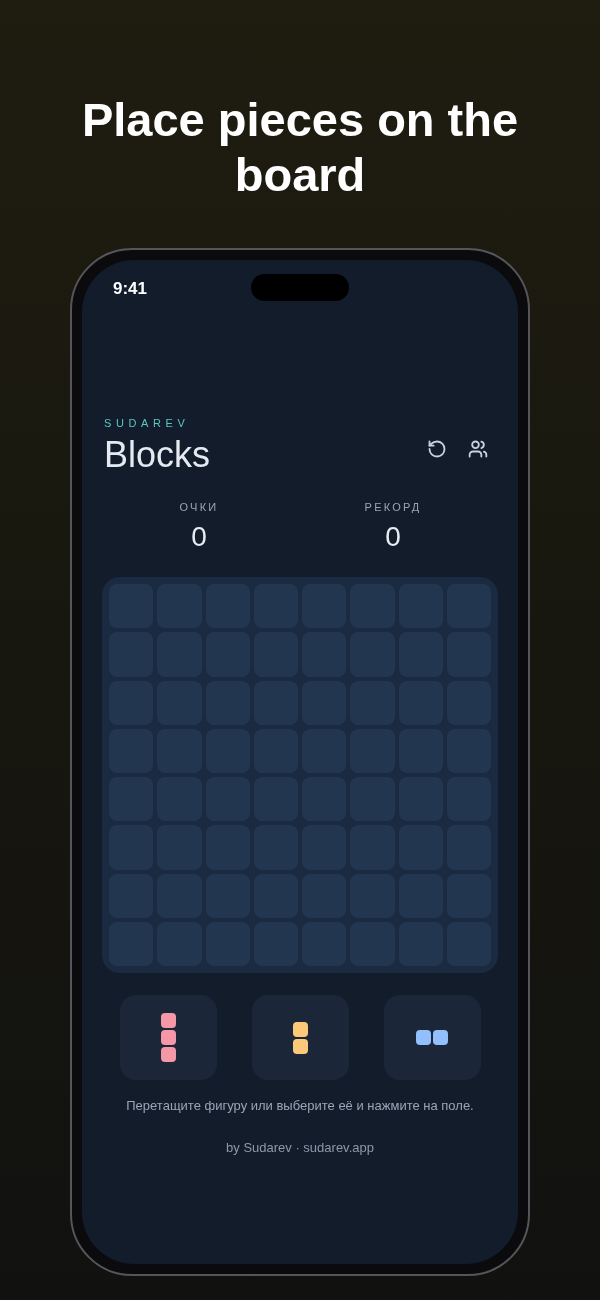  What do you see at coordinates (147, 423) in the screenshot?
I see `brand-label: SUDAREV` at bounding box center [147, 423].